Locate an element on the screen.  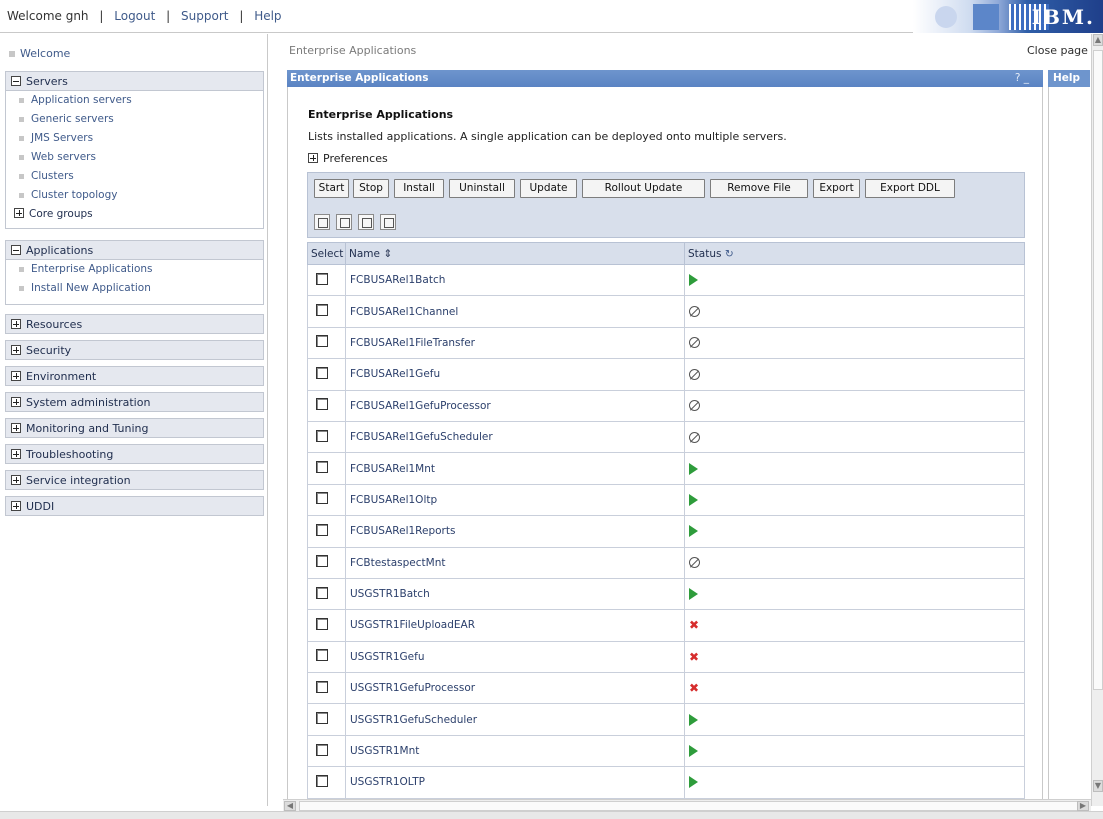
nav-group-label: Resources is located at coordinates (54, 324).